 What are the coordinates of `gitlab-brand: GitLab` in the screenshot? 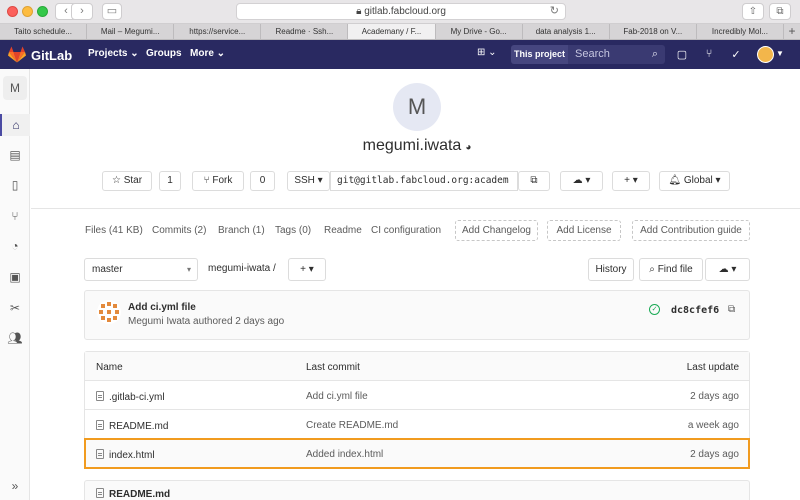 It's located at (51, 55).